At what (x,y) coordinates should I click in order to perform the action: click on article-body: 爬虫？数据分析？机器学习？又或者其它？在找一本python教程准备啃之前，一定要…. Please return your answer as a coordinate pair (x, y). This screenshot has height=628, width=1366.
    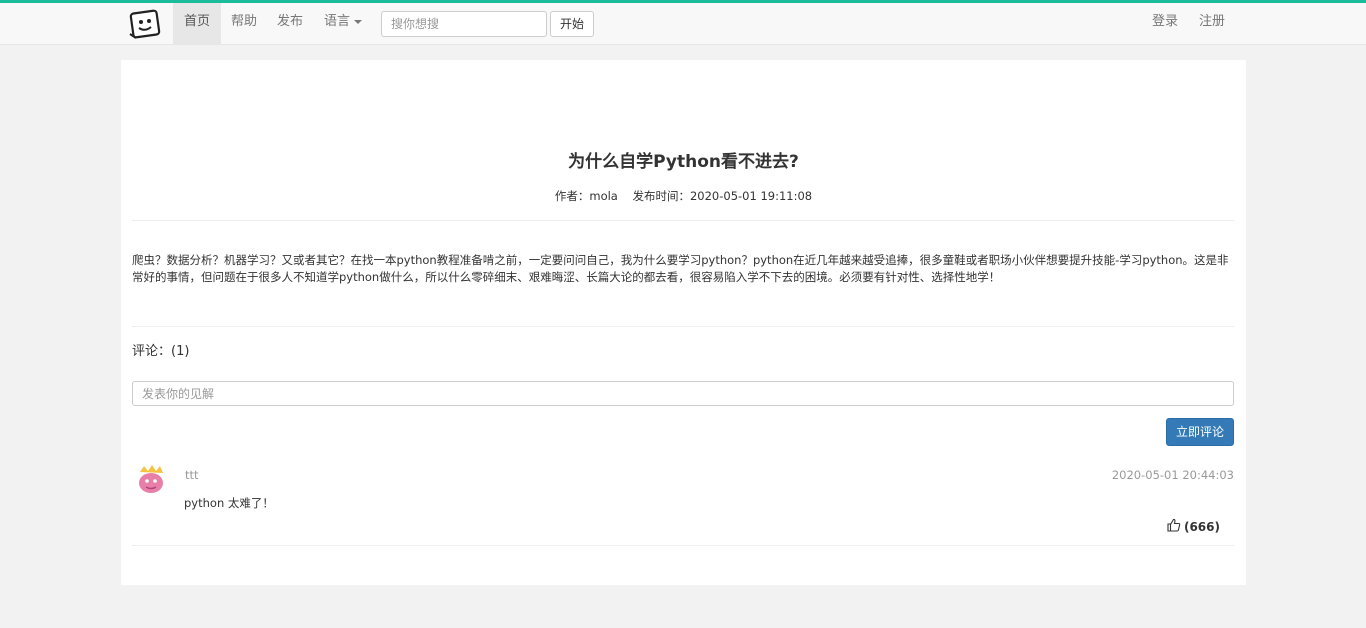
    Looking at the image, I should click on (680, 268).